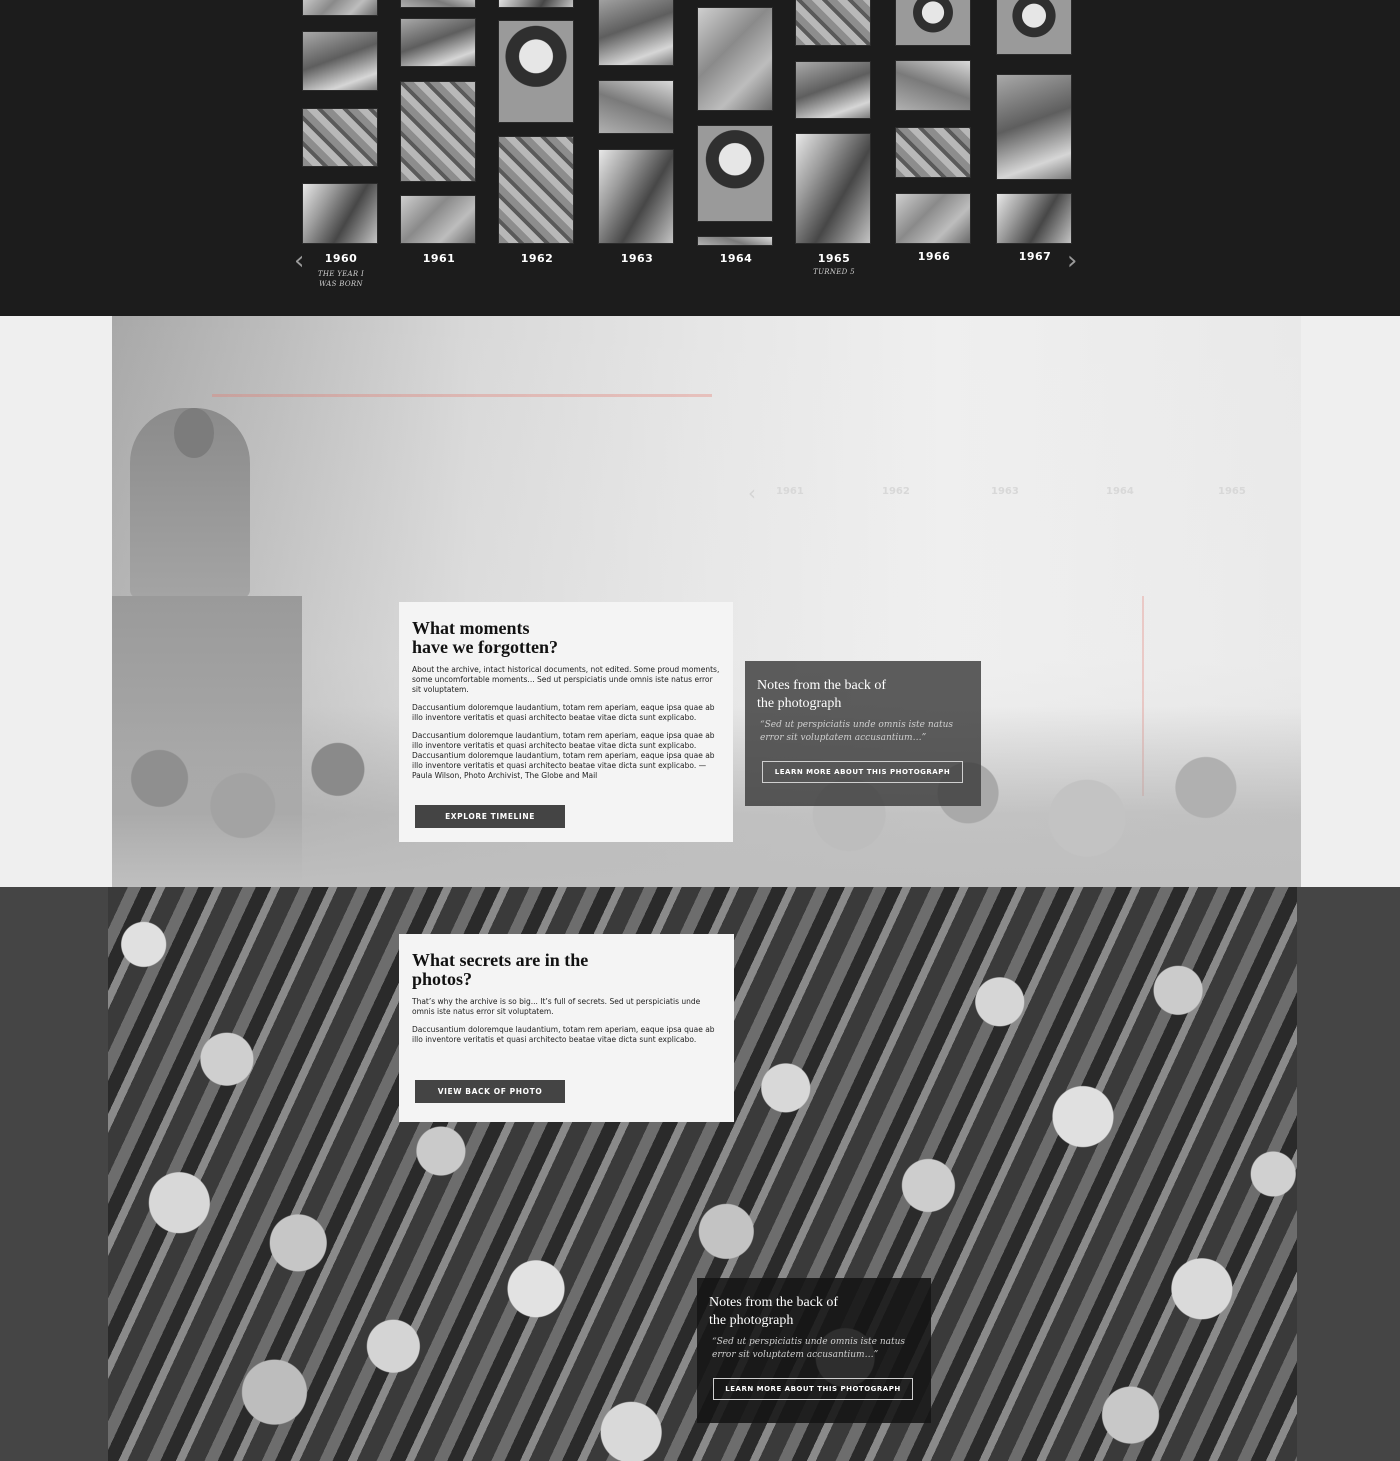 The image size is (1400, 1461). Describe the element at coordinates (537, 258) in the screenshot. I see `year-label: 1962` at that location.